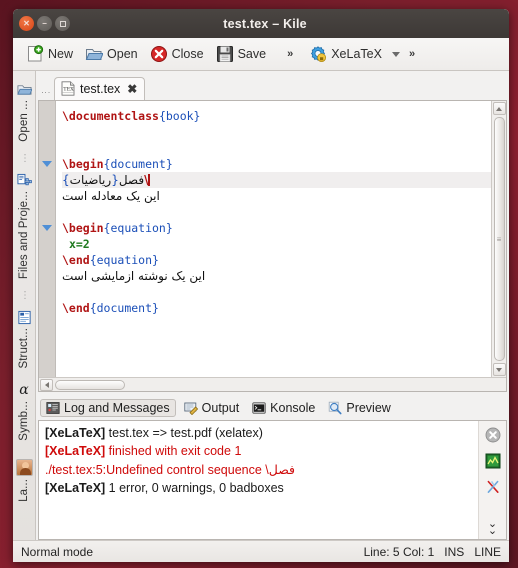 This screenshot has width=518, height=568. What do you see at coordinates (173, 451) in the screenshot?
I see `log-text-2: finished with exit code 1` at bounding box center [173, 451].